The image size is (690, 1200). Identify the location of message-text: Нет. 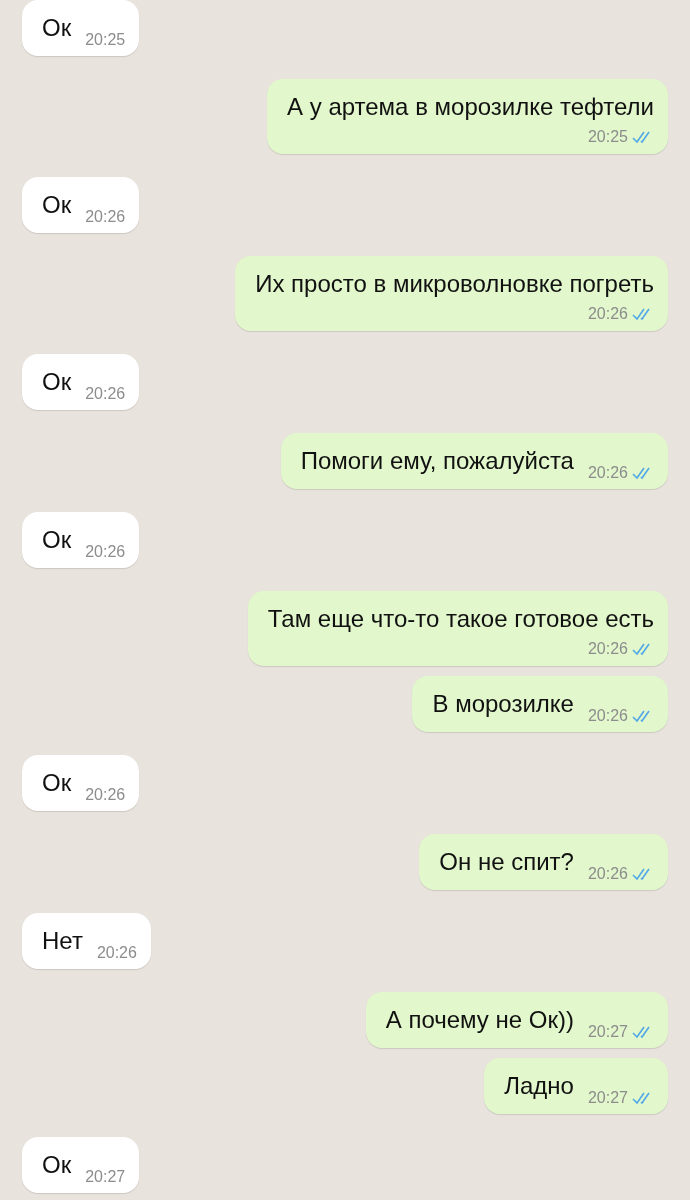
(62, 941).